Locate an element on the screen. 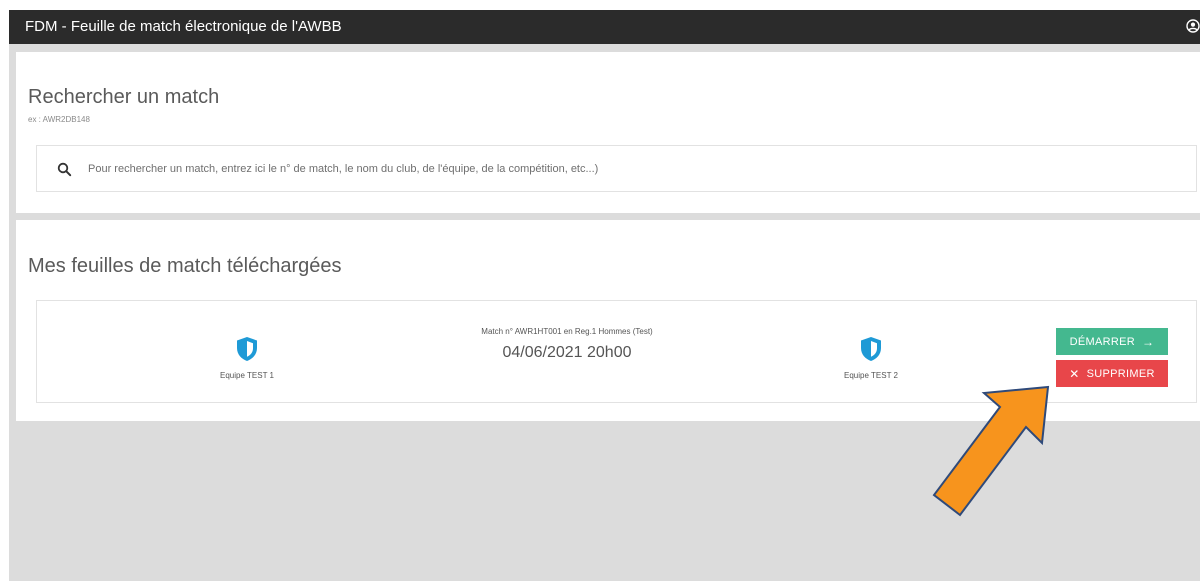  annotation-arrow-icon is located at coordinates (991, 451).